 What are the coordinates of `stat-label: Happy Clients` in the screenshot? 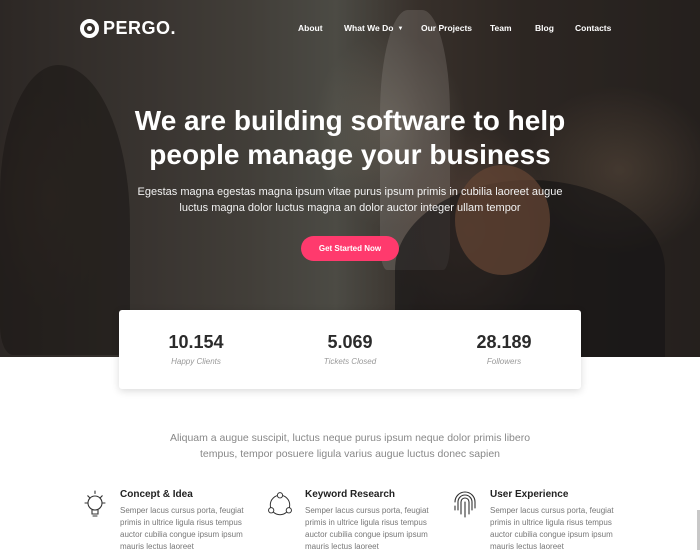 It's located at (196, 361).